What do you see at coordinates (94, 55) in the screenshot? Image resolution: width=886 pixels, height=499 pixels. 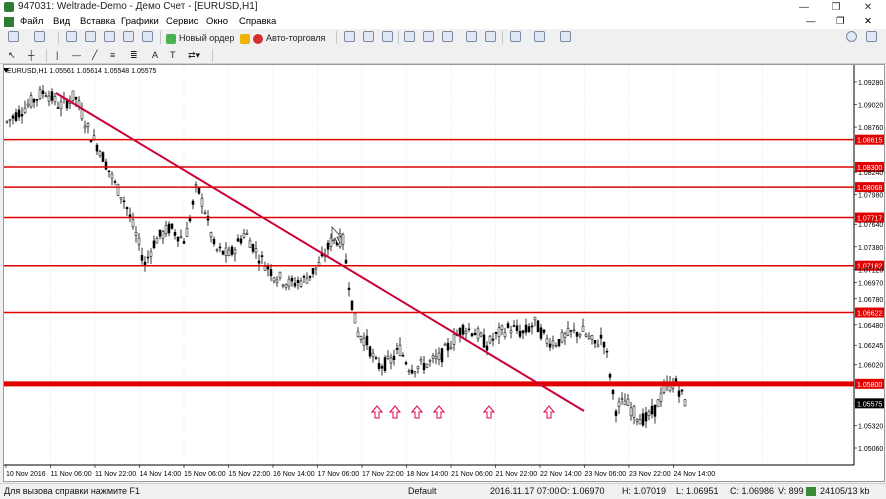 I see `trendline-icon: ╱` at bounding box center [94, 55].